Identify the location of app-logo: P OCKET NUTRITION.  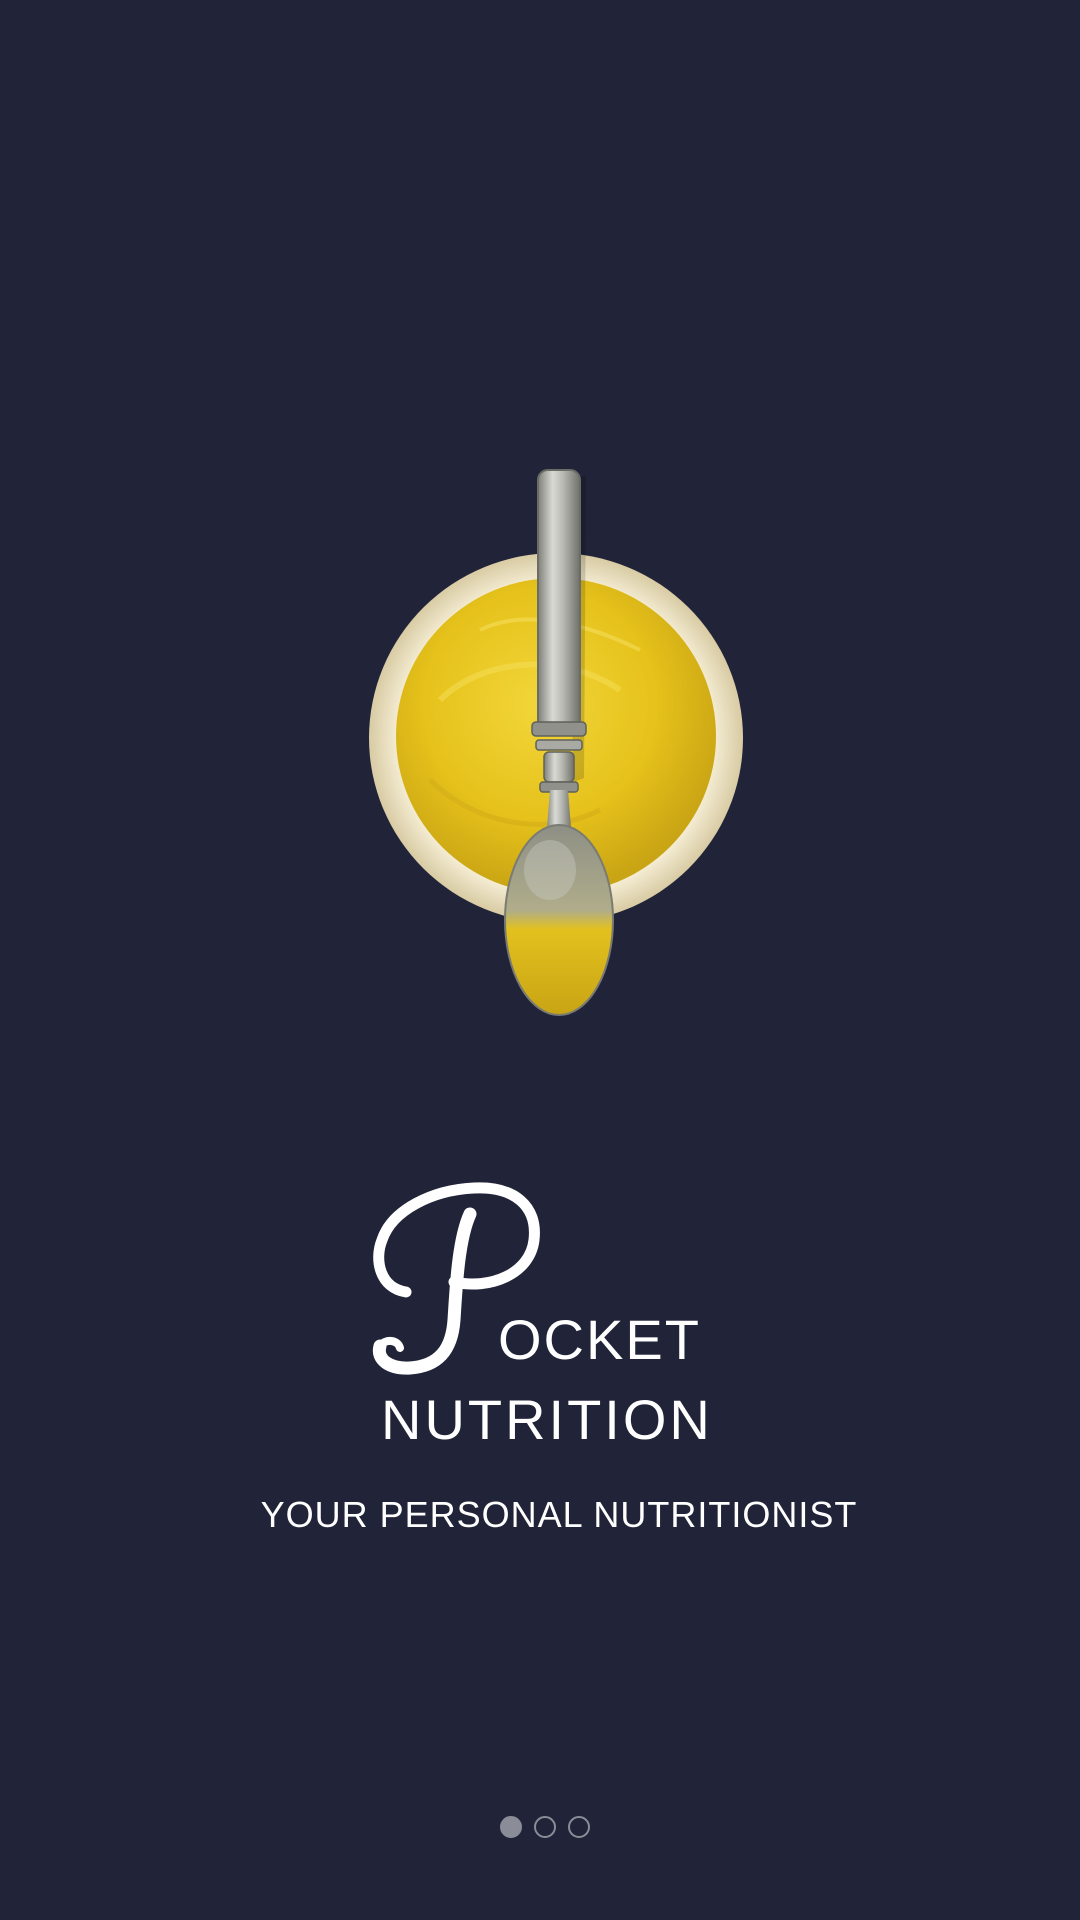
(550, 1315).